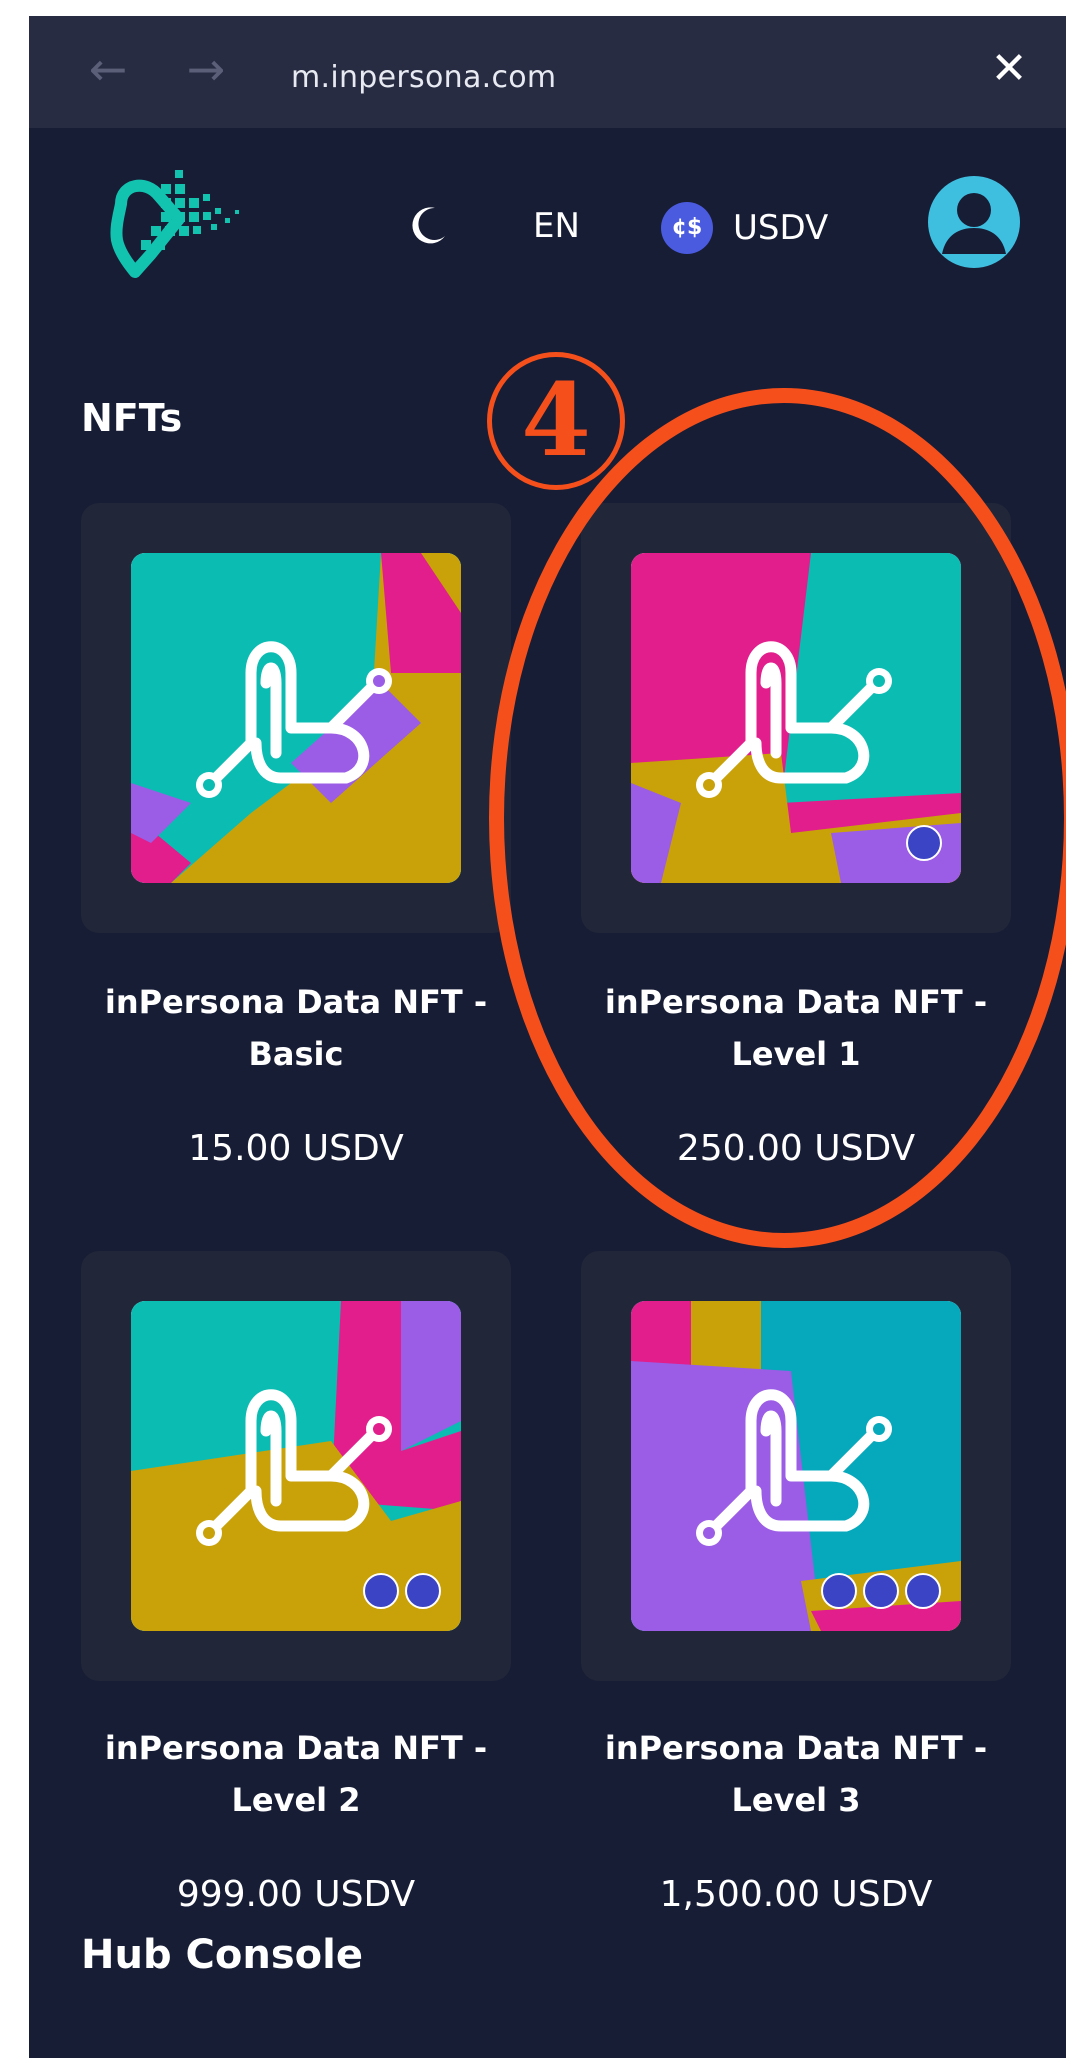 The width and height of the screenshot is (1066, 2058). I want to click on browser-bar: ← → m.inpersona.com ✕, so click(547, 72).